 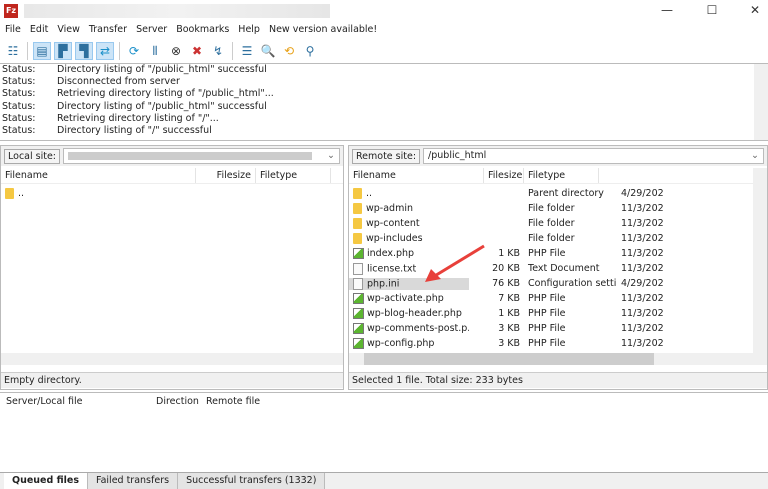 What do you see at coordinates (84, 51) in the screenshot?
I see `toggle-remote-tree-button: ▜` at bounding box center [84, 51].